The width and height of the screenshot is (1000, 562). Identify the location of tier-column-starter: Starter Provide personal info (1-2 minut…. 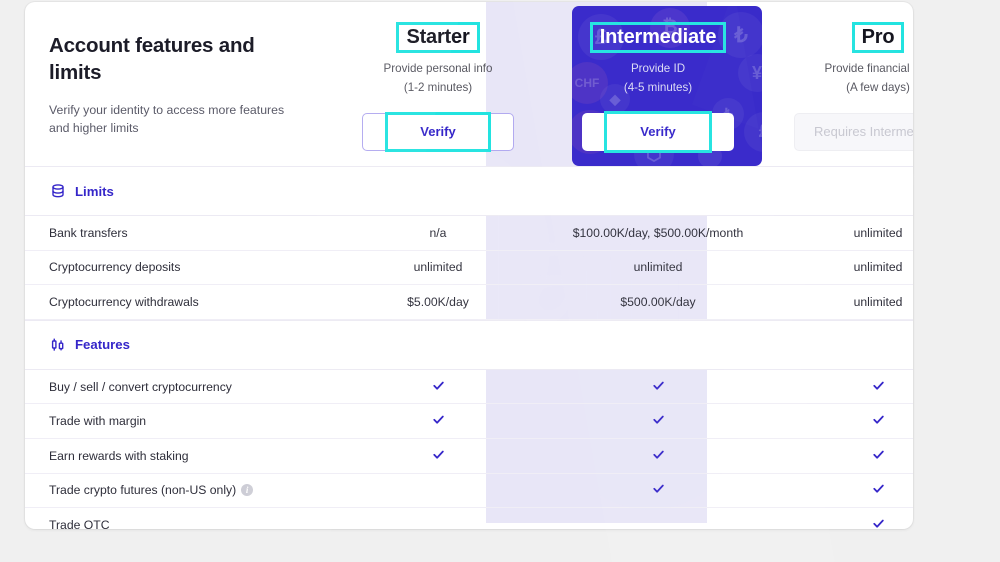
(438, 84).